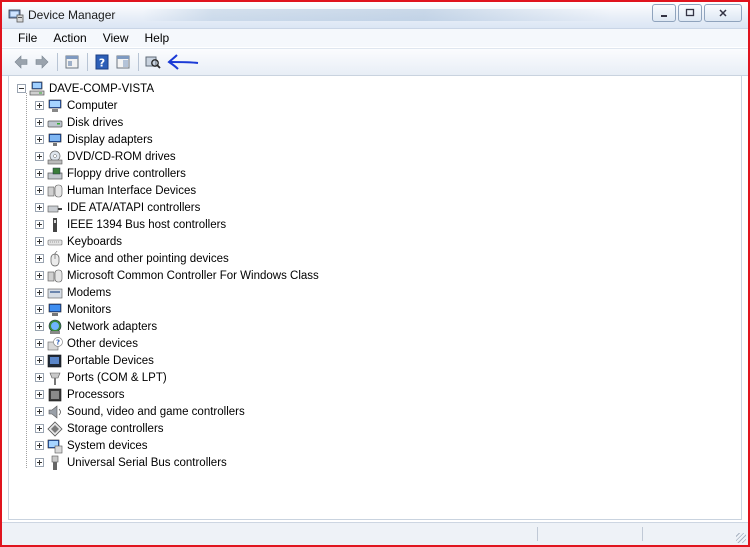 The width and height of the screenshot is (750, 547). I want to click on menu-bar: File Action View Help, so click(375, 38).